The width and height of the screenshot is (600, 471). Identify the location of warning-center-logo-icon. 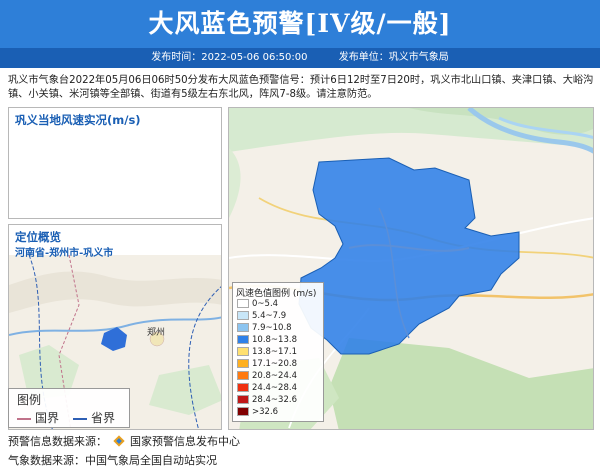
(118, 441).